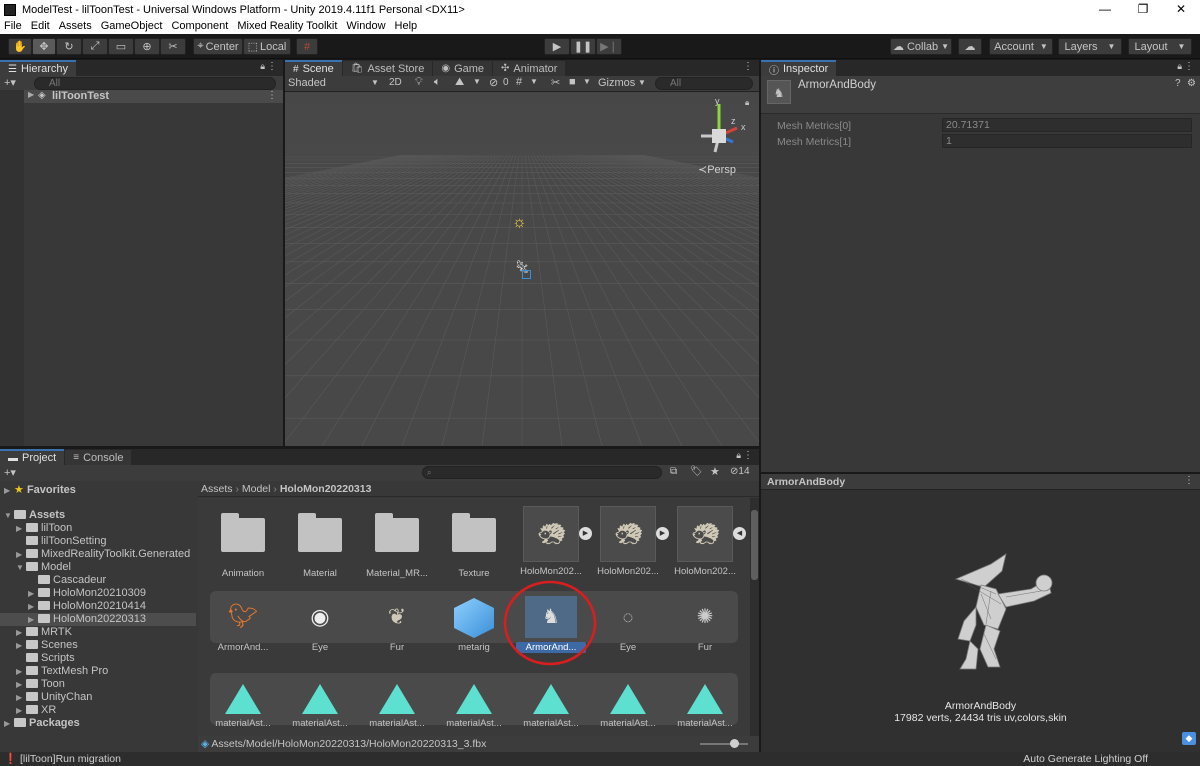 The height and width of the screenshot is (766, 1200). Describe the element at coordinates (155, 83) in the screenshot. I see `hierarchy-search-input: All` at that location.